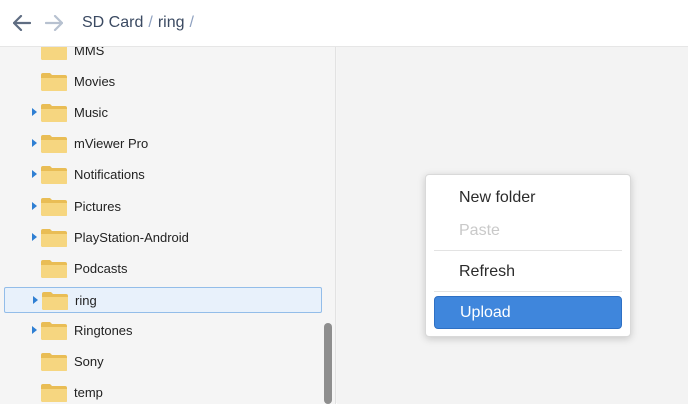 The image size is (688, 404). I want to click on menu-item-new-folder: New folder, so click(528, 197).